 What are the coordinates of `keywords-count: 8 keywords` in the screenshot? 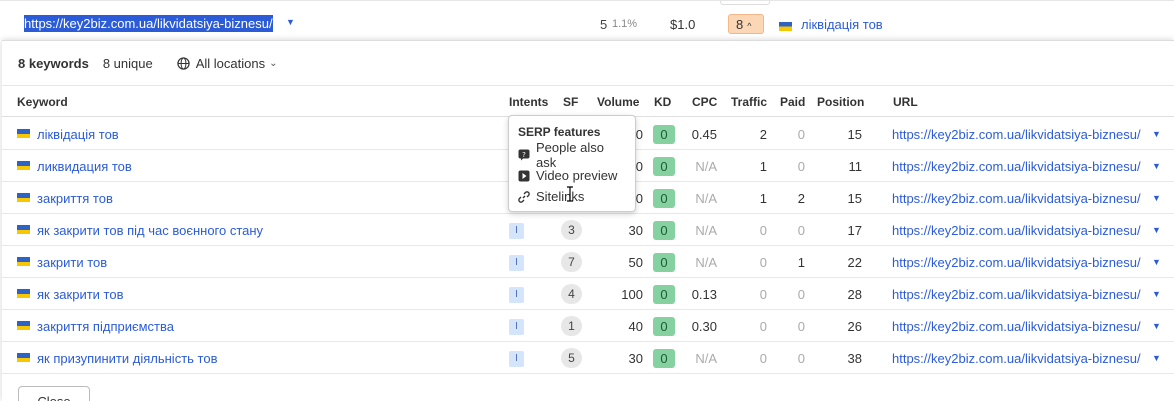 It's located at (53, 63).